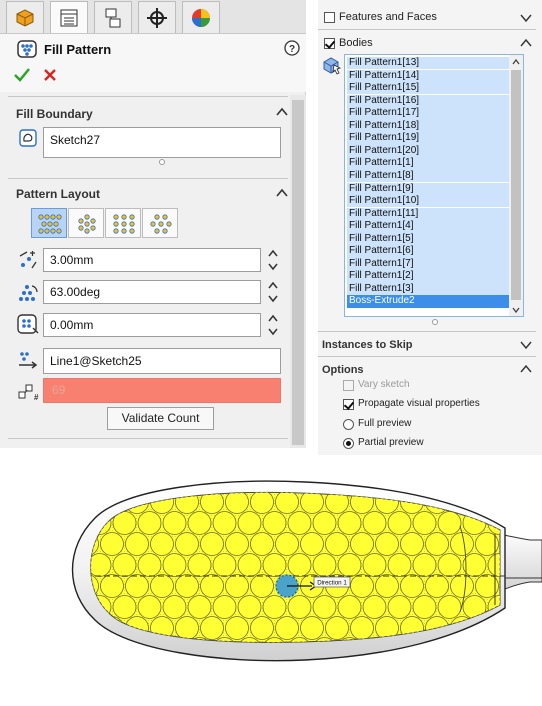  Describe the element at coordinates (298, 272) in the screenshot. I see `panel-scrollbar-thumb` at that location.